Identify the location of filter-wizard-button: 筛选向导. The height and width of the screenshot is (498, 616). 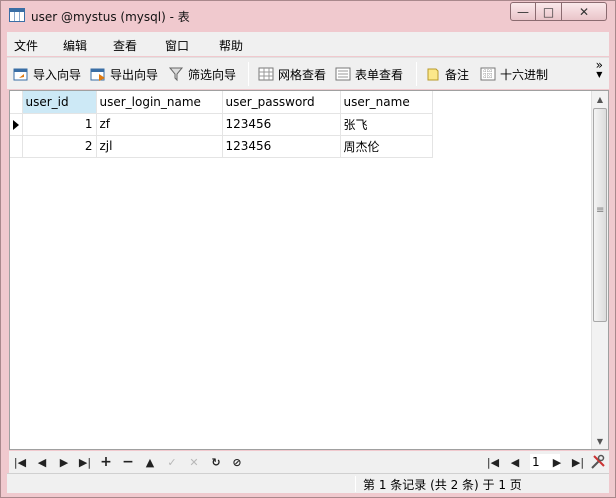
(202, 74).